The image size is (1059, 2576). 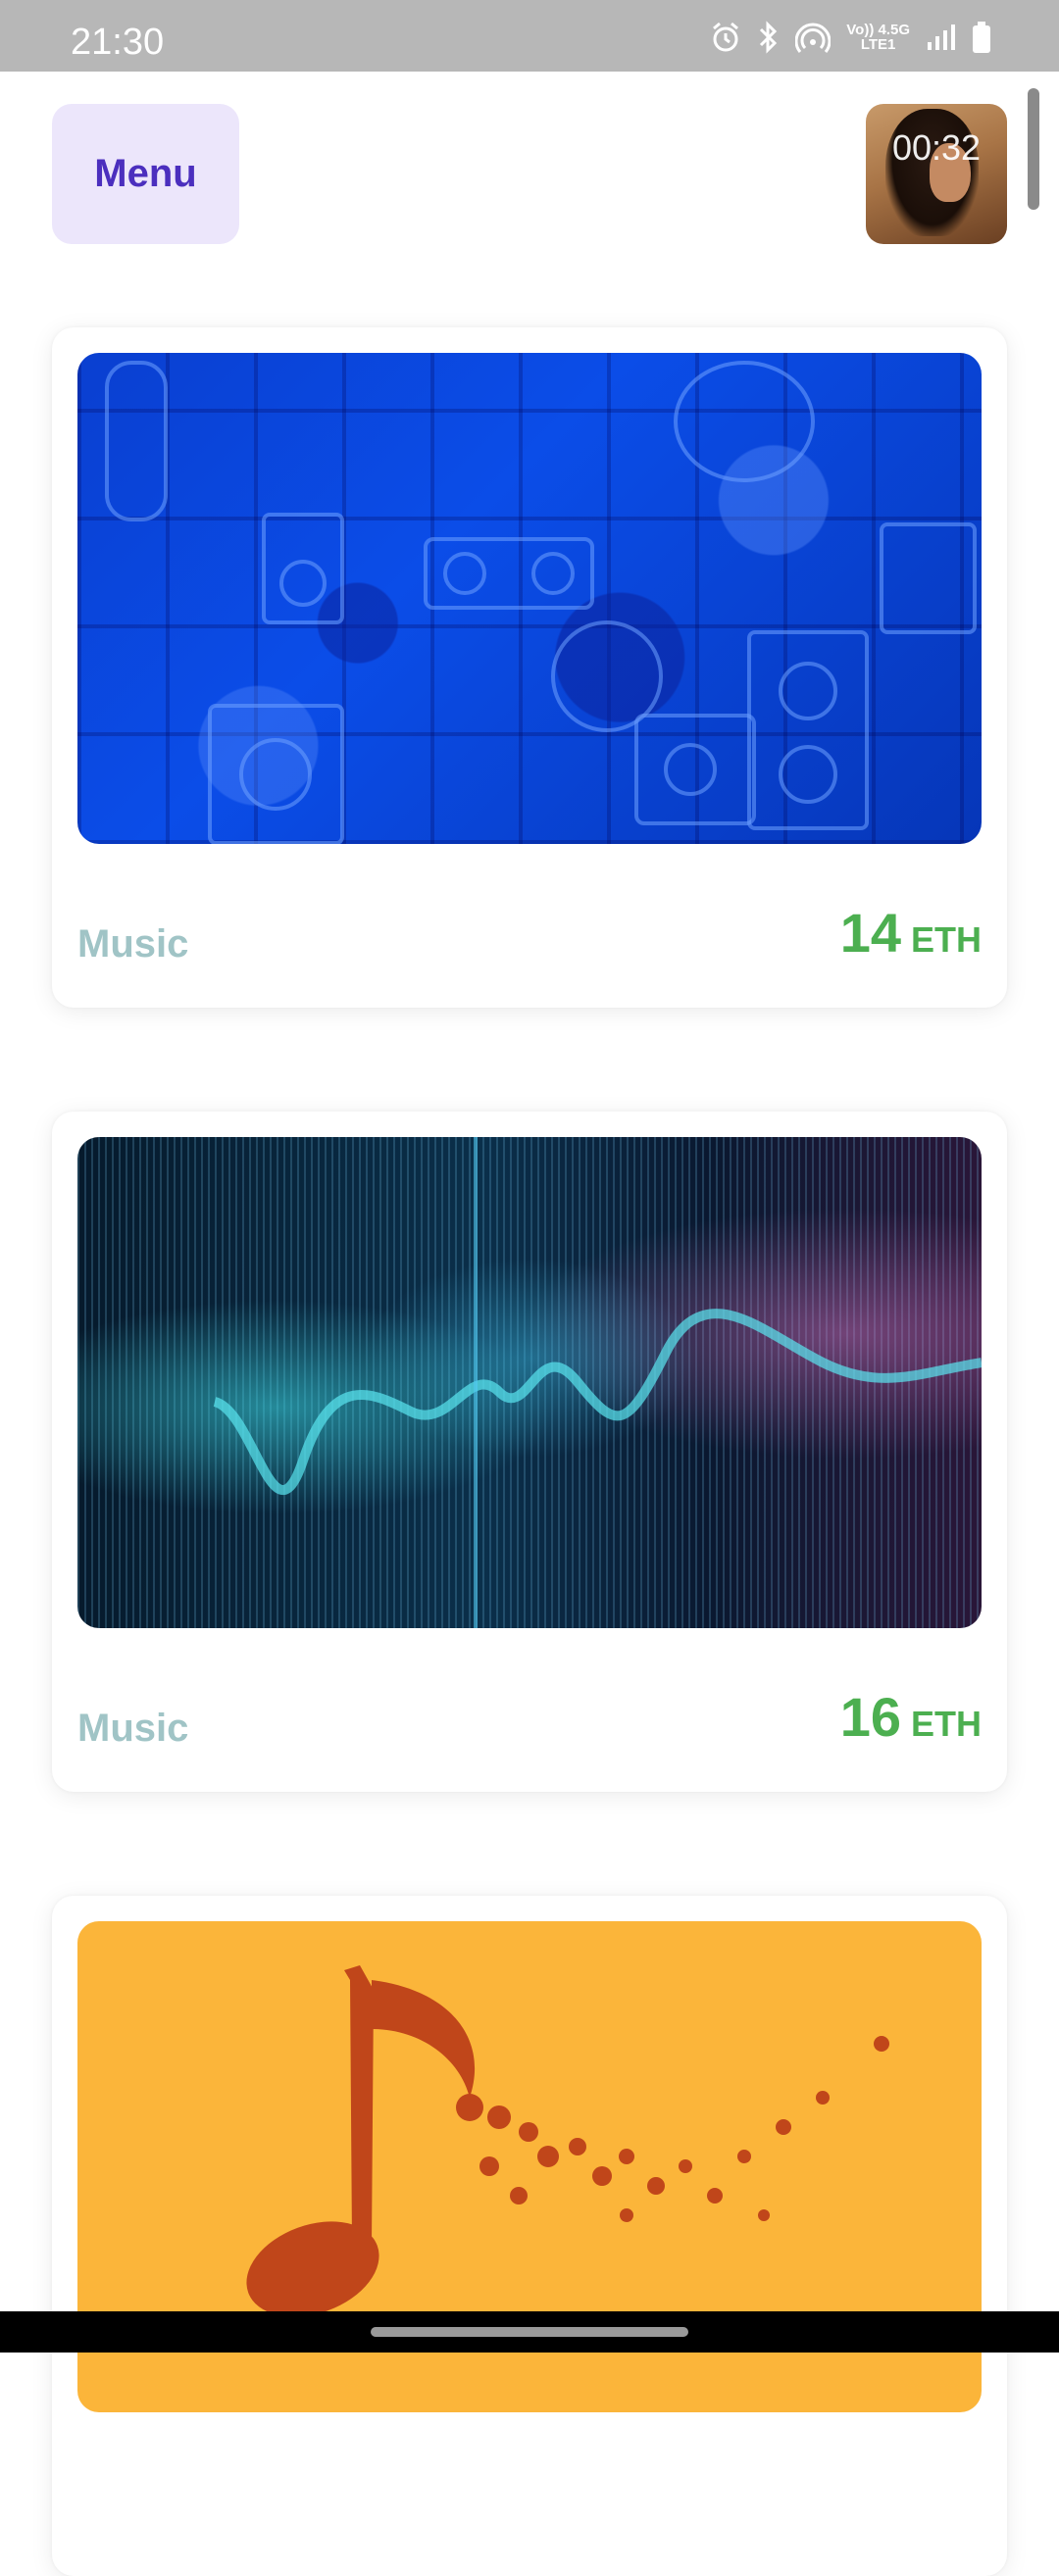 What do you see at coordinates (813, 38) in the screenshot?
I see `hotspot-icon` at bounding box center [813, 38].